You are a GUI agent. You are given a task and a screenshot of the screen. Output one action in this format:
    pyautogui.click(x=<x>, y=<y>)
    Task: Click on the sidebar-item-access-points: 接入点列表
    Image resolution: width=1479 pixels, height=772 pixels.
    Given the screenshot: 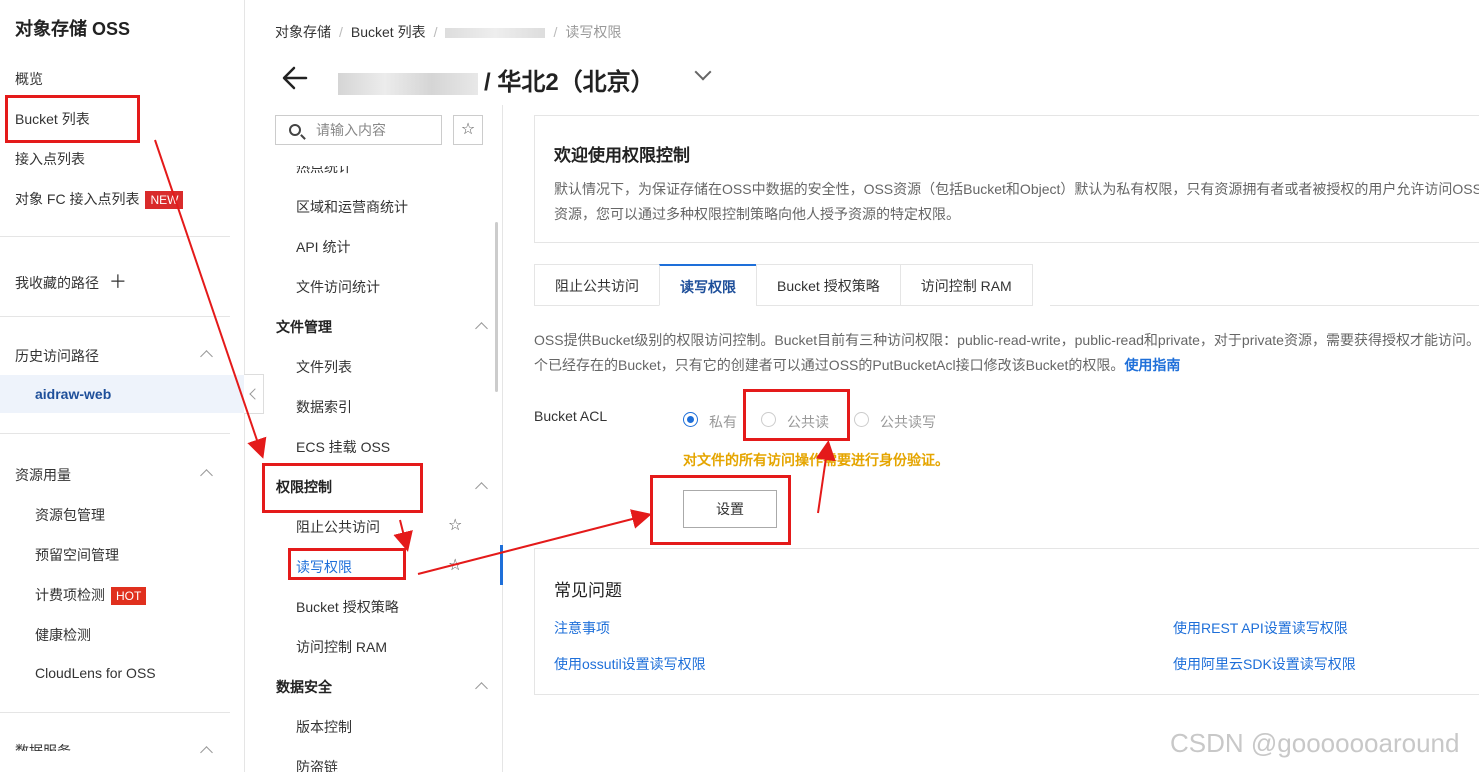 What is the action you would take?
    pyautogui.click(x=50, y=159)
    